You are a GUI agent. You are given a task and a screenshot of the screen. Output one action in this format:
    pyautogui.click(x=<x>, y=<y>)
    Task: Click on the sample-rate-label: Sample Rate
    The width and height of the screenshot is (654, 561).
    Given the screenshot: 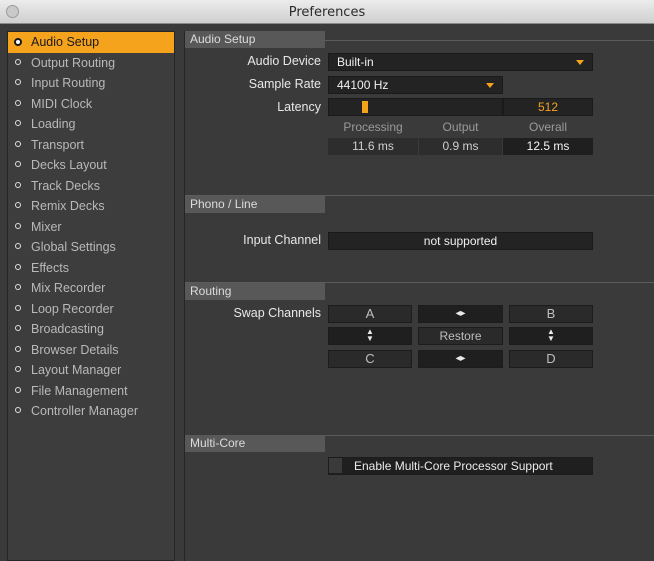 What is the action you would take?
    pyautogui.click(x=284, y=84)
    